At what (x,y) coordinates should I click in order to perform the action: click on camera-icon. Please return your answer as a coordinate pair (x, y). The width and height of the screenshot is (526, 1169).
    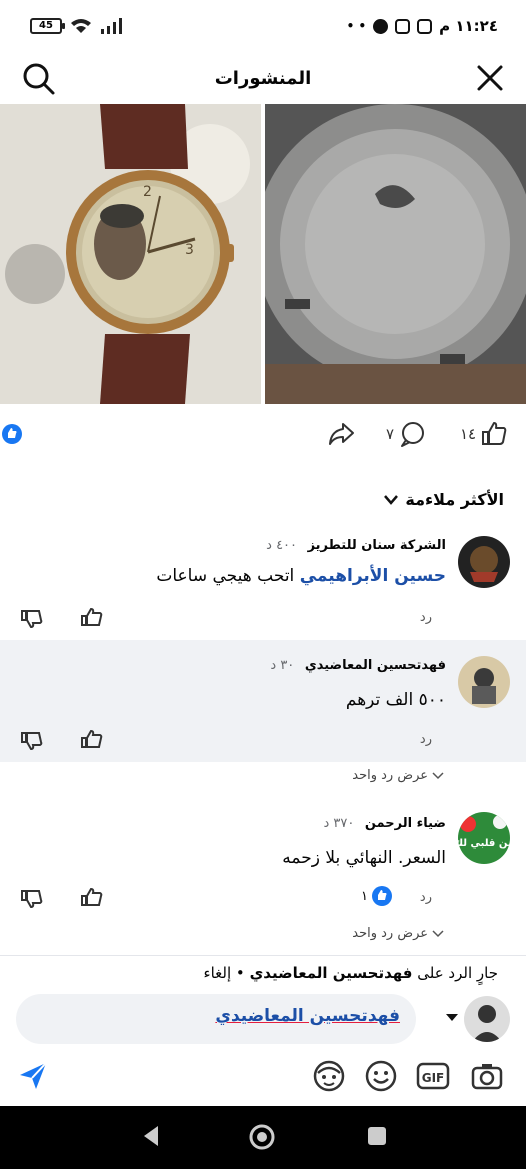
    Looking at the image, I should click on (487, 1076).